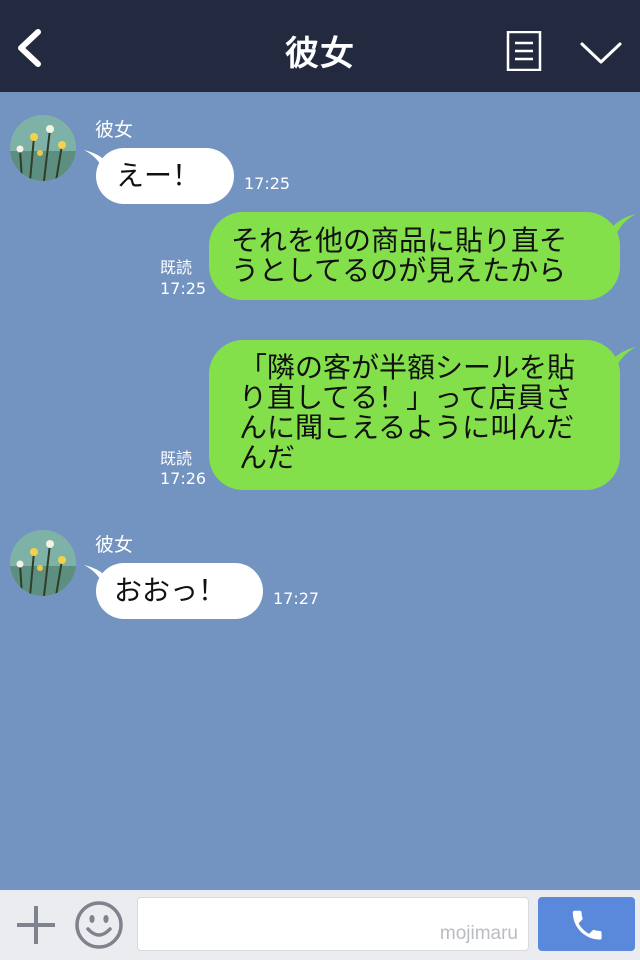  I want to click on message-text: えー！, so click(158, 175).